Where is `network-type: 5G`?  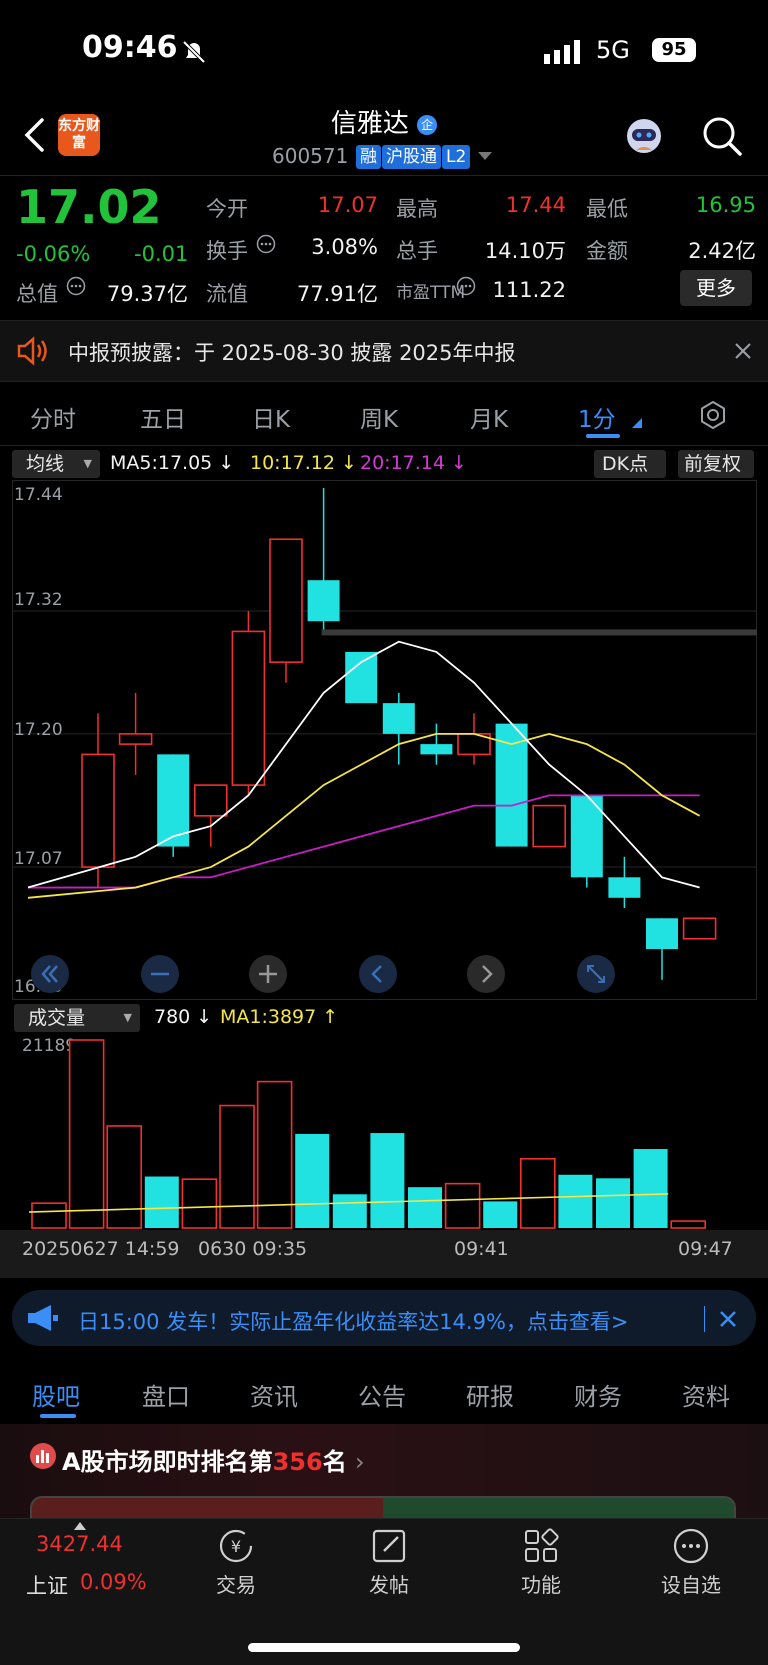 network-type: 5G is located at coordinates (613, 50).